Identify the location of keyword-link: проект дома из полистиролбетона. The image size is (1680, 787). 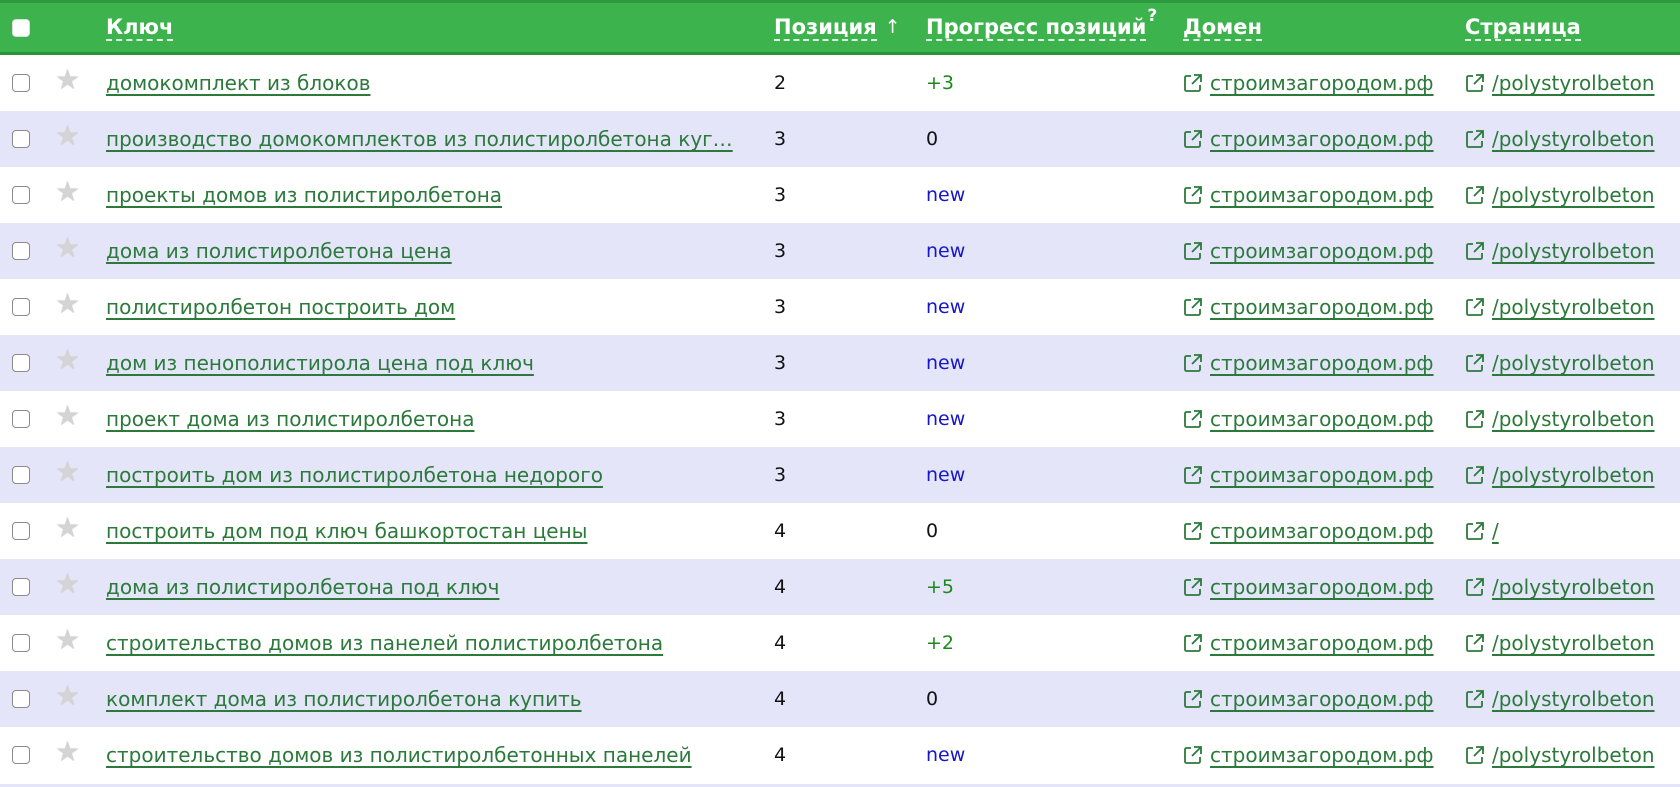
(290, 419).